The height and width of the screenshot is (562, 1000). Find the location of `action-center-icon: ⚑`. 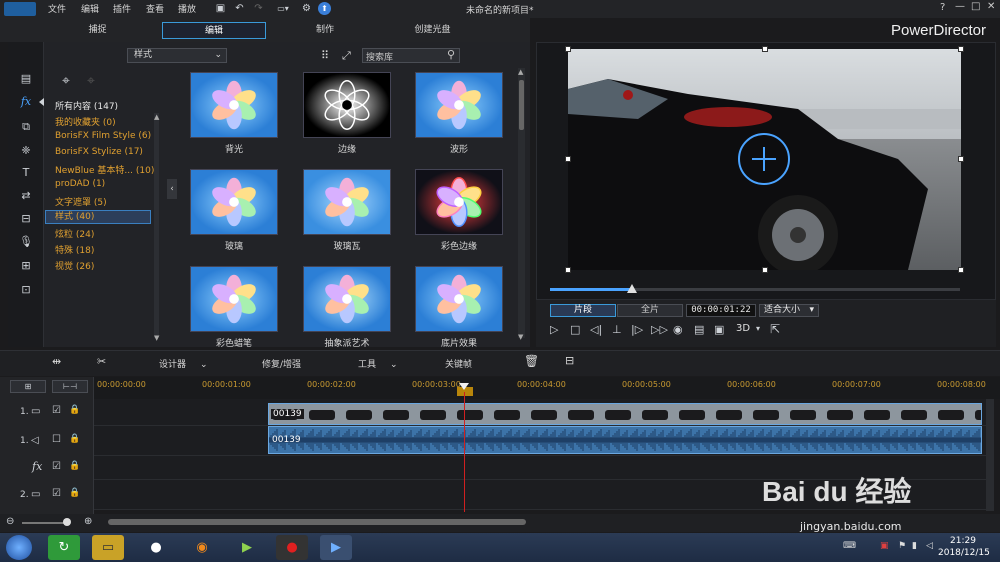

action-center-icon: ⚑ is located at coordinates (902, 546).